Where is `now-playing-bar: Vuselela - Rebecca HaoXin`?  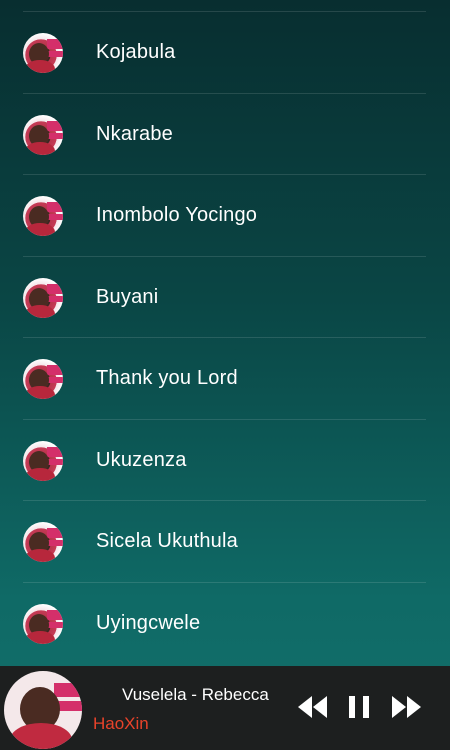 now-playing-bar: Vuselela - Rebecca HaoXin is located at coordinates (225, 708).